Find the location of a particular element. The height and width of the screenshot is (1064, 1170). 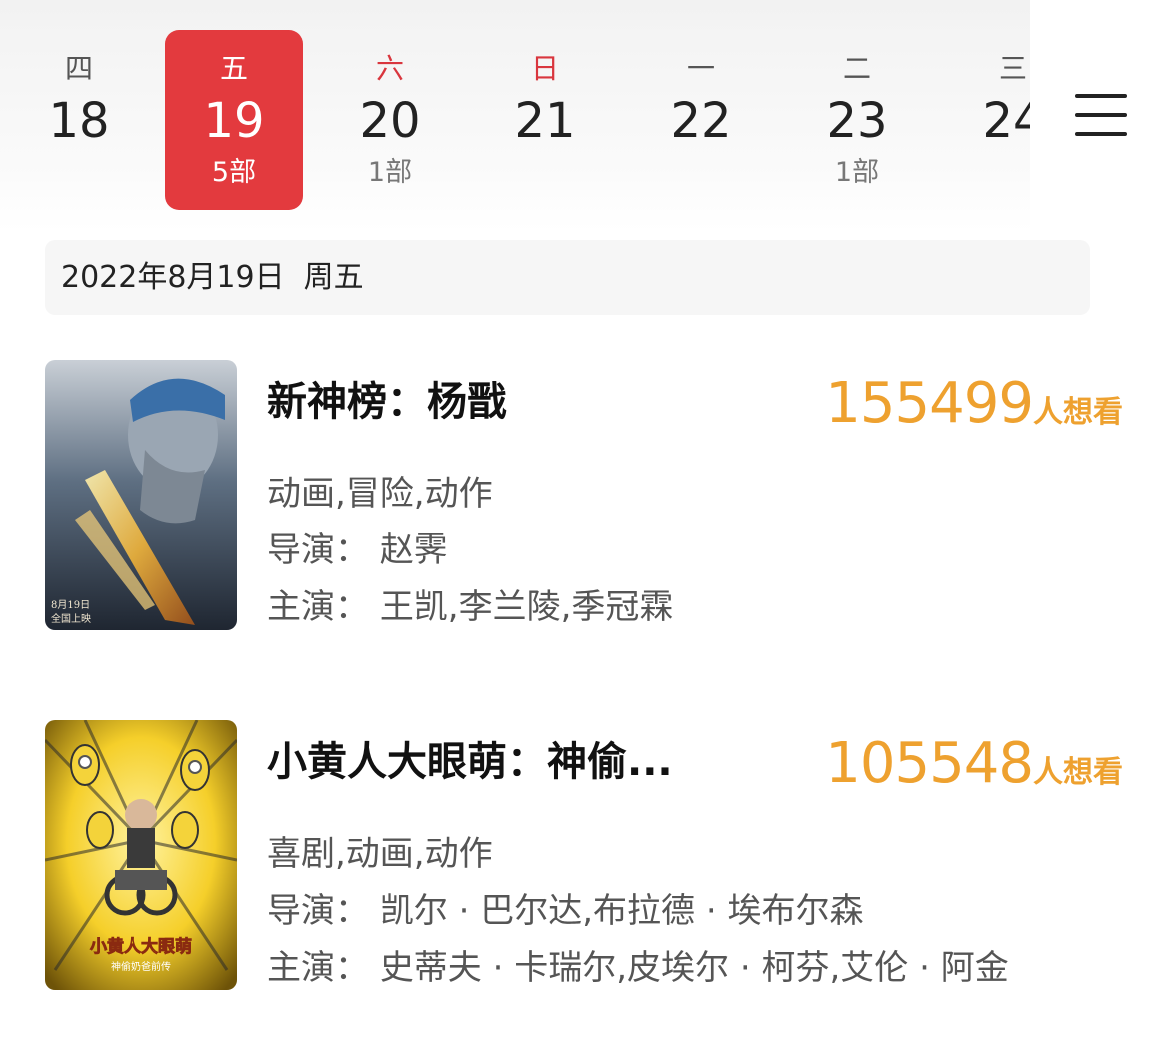

day-number: 24 is located at coordinates (1006, 121).